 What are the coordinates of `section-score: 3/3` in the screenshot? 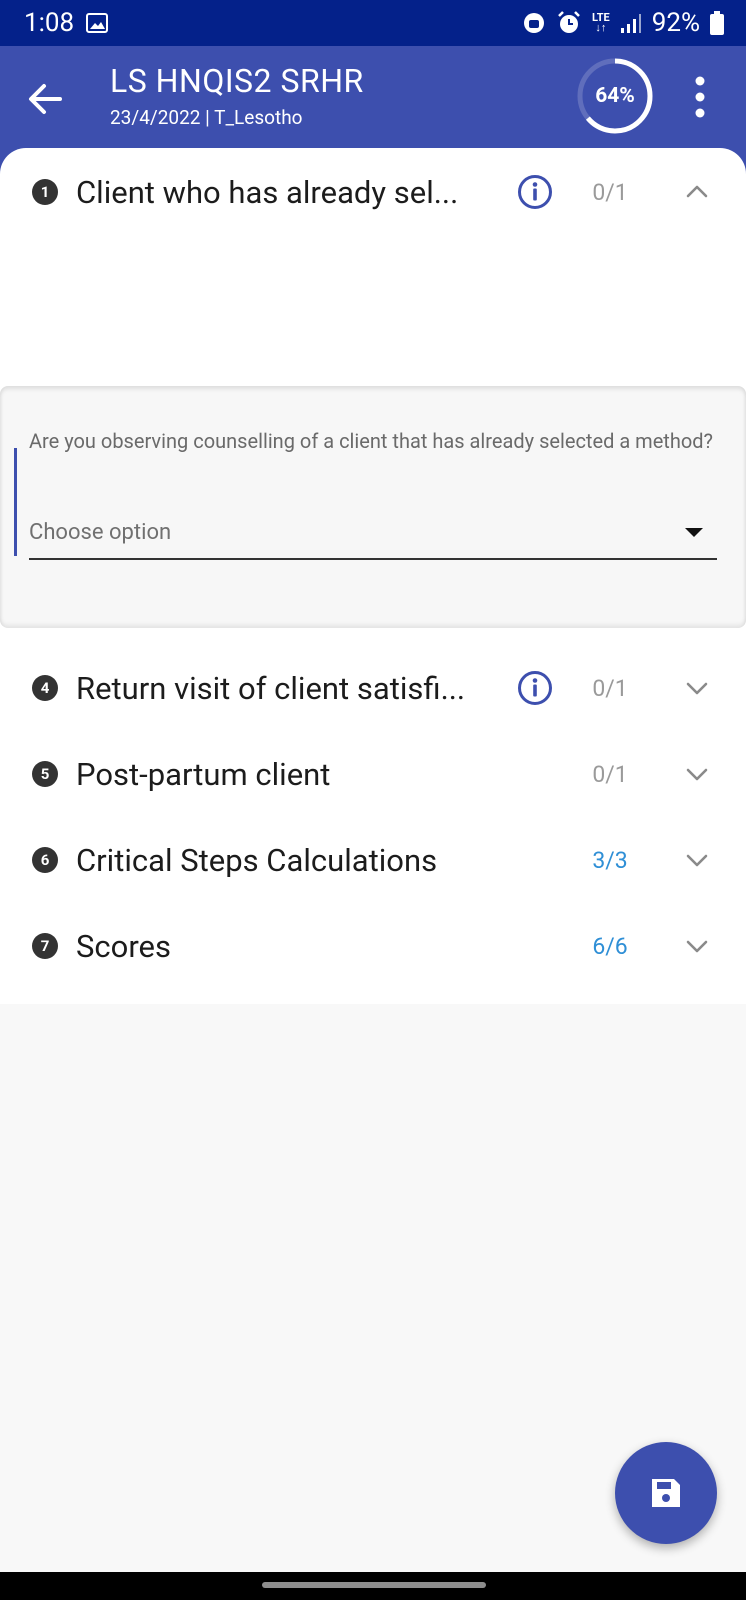 It's located at (610, 860).